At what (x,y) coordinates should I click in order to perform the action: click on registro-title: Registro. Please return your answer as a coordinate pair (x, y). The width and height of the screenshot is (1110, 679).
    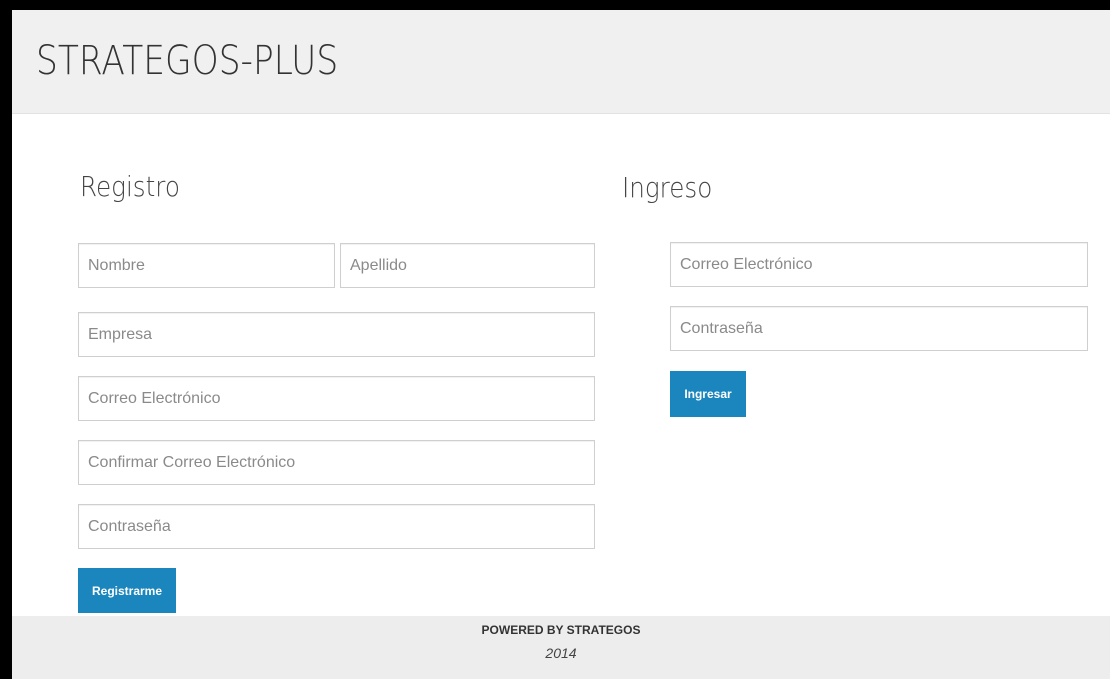
    Looking at the image, I should click on (130, 186).